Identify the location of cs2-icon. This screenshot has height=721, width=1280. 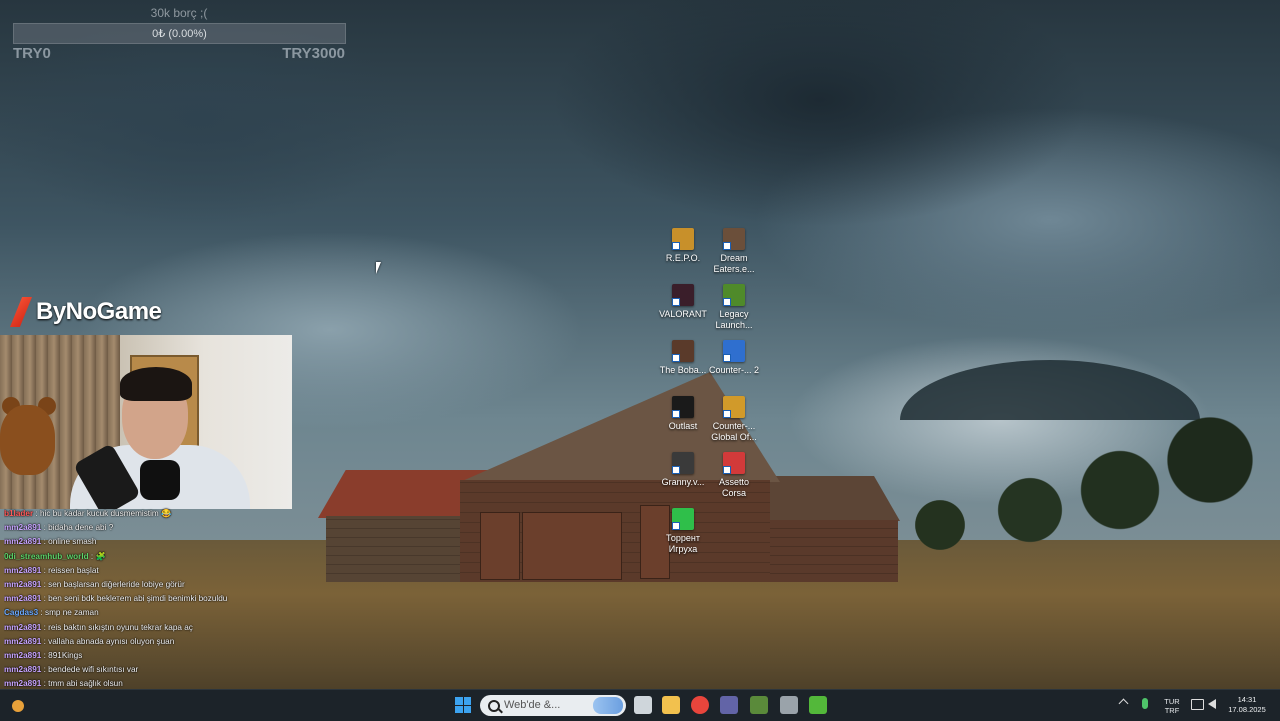
(734, 351).